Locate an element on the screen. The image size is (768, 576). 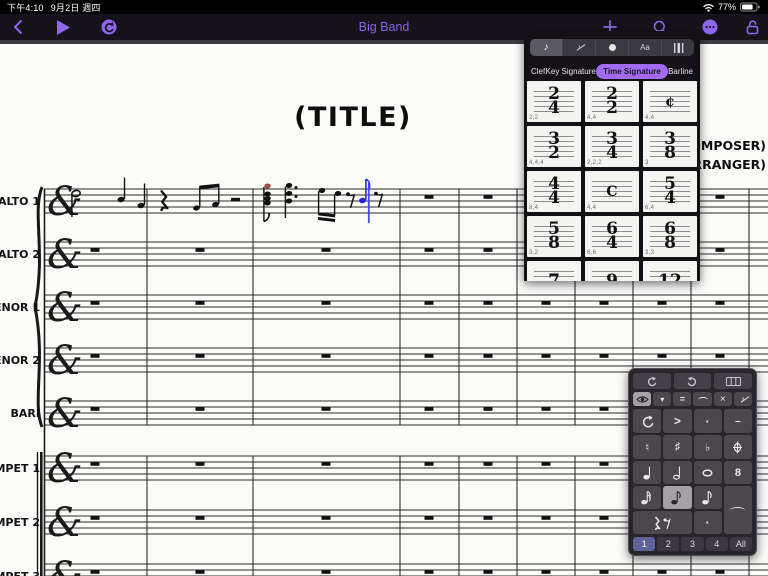
ts-option-3-2: 32 4,4,4 is located at coordinates (554, 146).